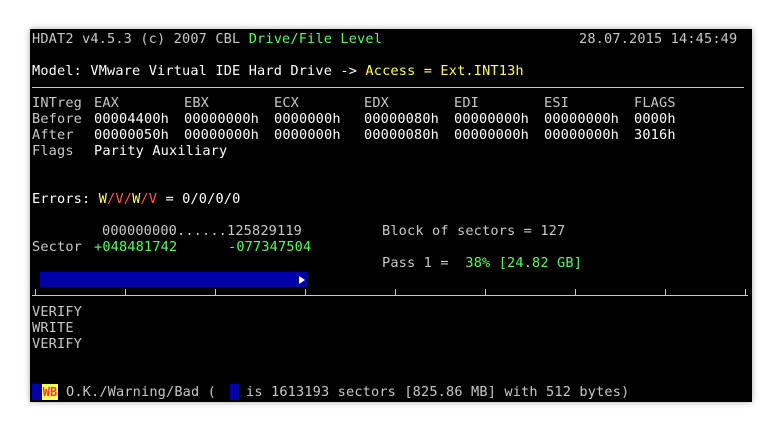  I want to click on progress-marker-icon, so click(302, 280).